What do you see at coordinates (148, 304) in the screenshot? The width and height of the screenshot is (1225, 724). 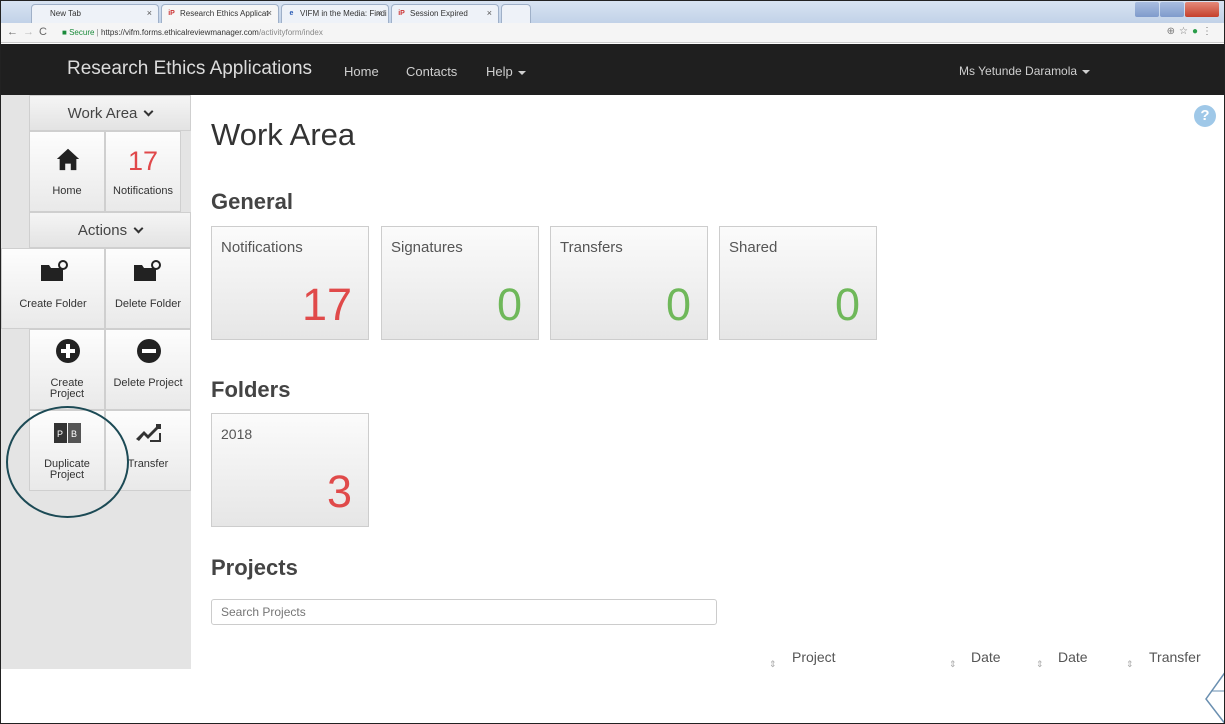 I see `delete-folder-label: Delete Folder` at bounding box center [148, 304].